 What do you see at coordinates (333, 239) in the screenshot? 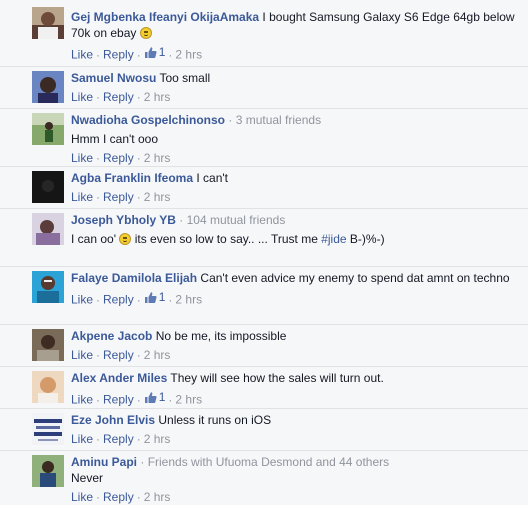
I see `hashtag-link: #jide` at bounding box center [333, 239].